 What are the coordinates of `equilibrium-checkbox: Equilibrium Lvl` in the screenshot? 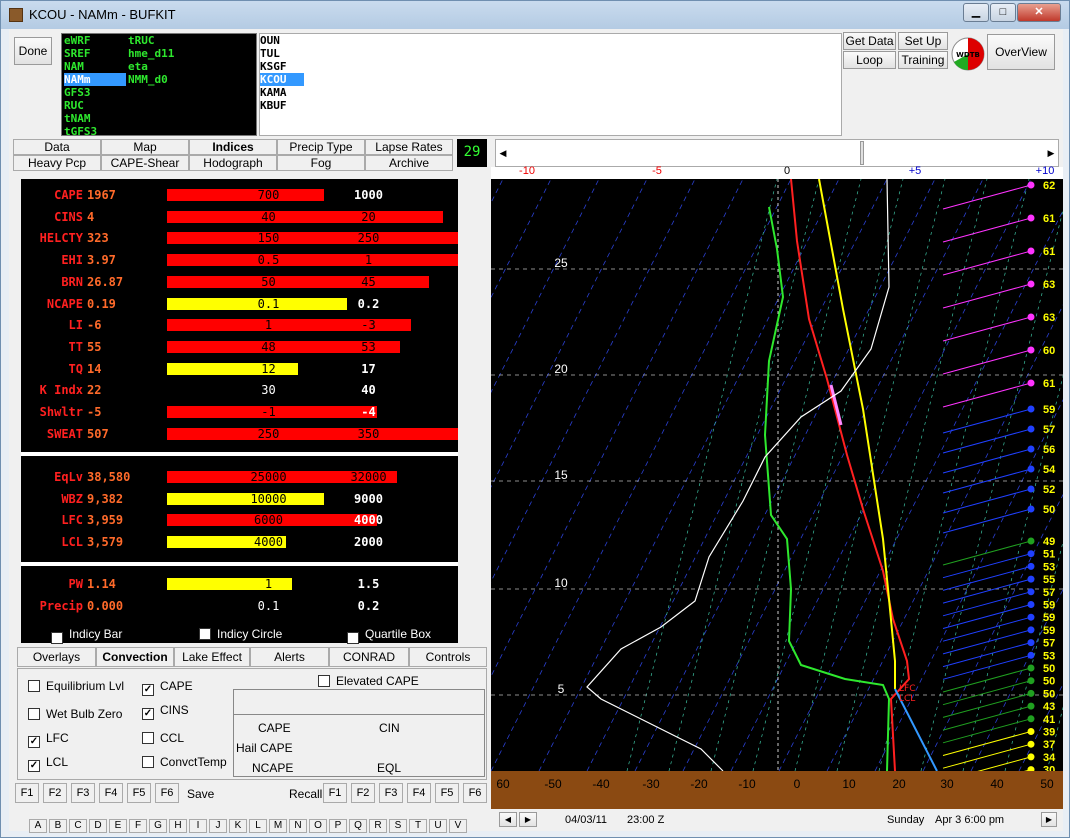 It's located at (76, 686).